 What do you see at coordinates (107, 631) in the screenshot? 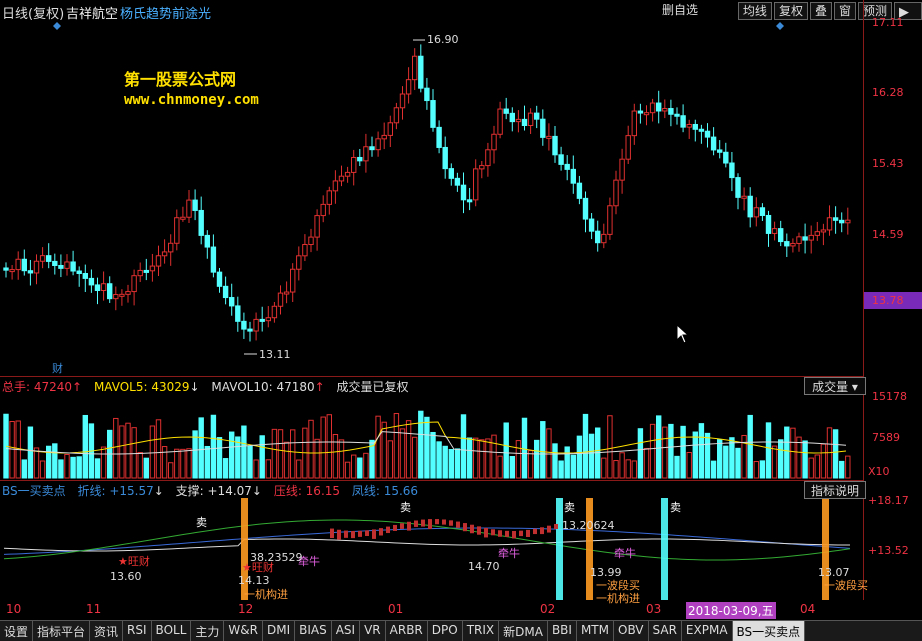
I see `tab-2: 资讯` at bounding box center [107, 631].